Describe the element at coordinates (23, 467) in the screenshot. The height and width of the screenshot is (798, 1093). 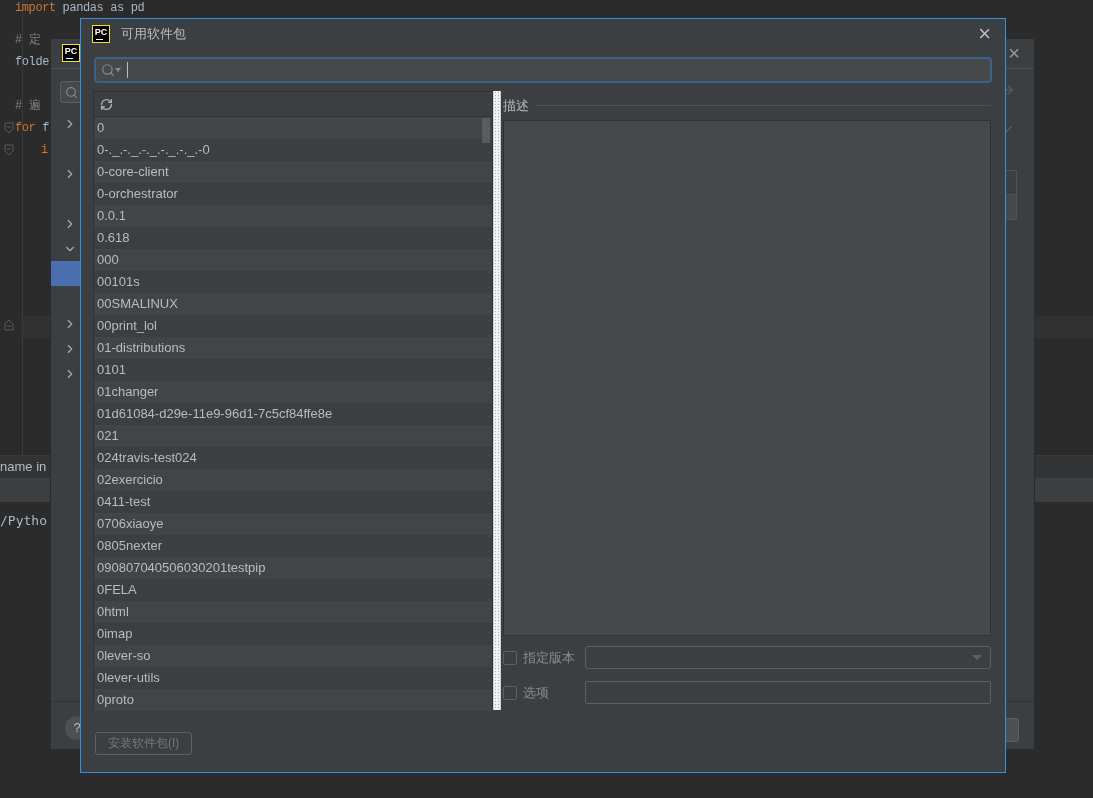
I see `panel-title: name in` at that location.